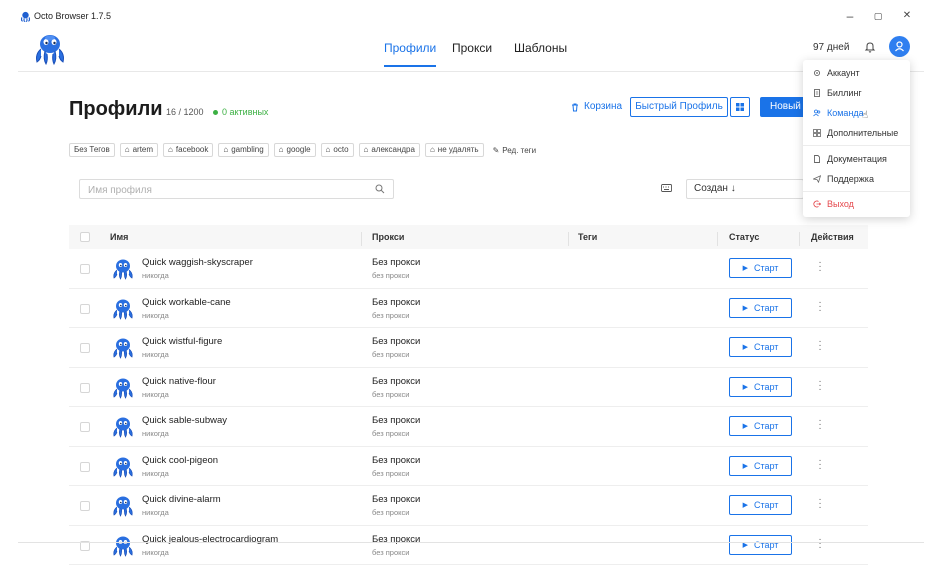  What do you see at coordinates (856, 133) in the screenshot?
I see `menu-item-additional: Дополнительные` at bounding box center [856, 133].